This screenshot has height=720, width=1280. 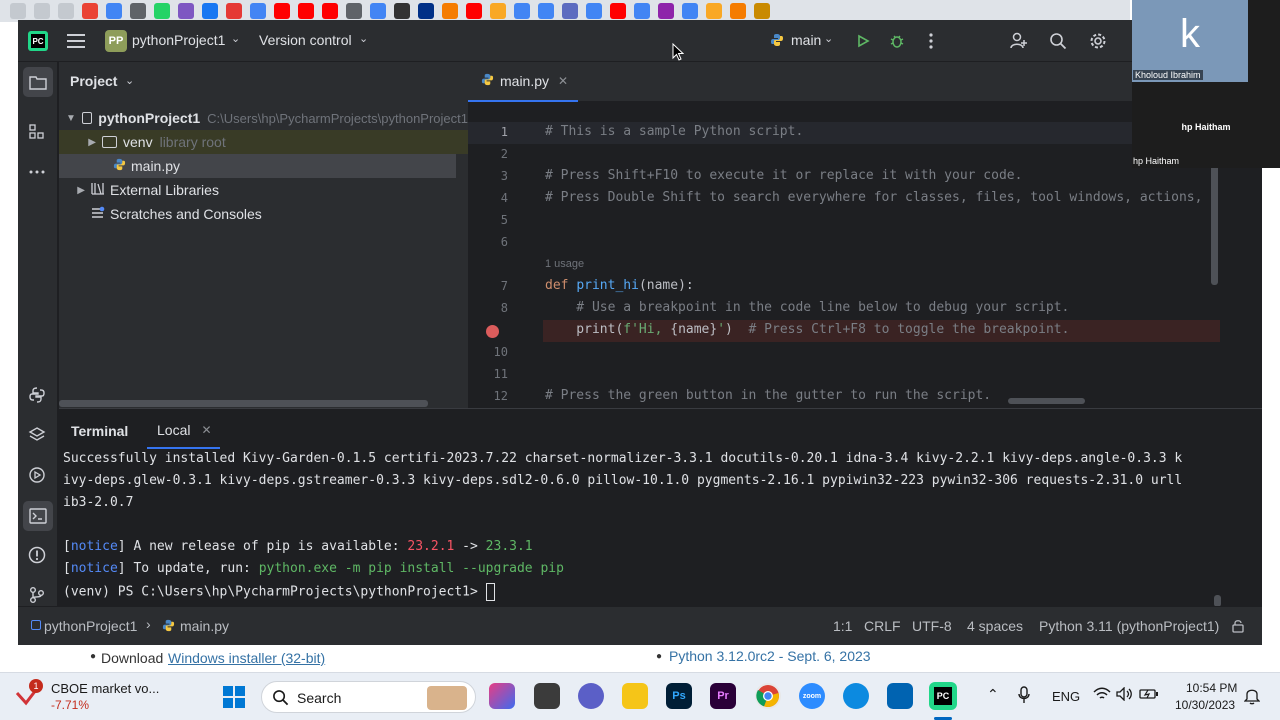 What do you see at coordinates (246, 658) in the screenshot?
I see `download-link: Windows installer (32-bit)` at bounding box center [246, 658].